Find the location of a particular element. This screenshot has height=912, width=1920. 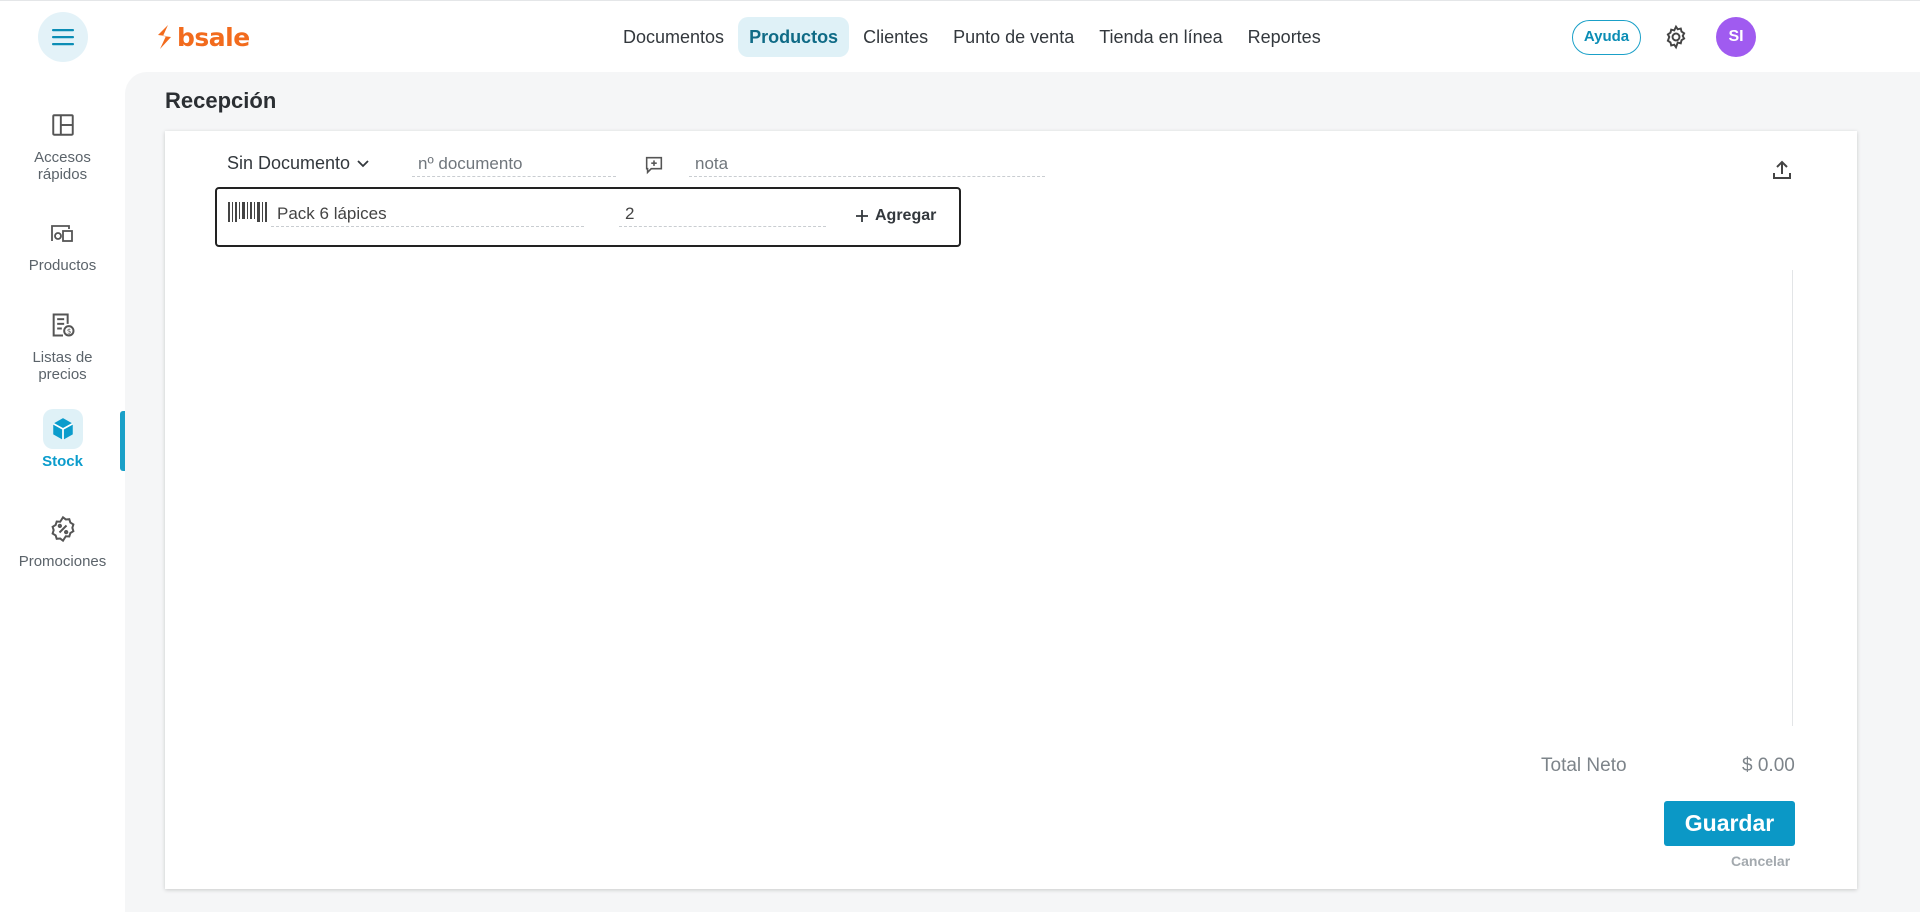

nav-item-productos: Productos is located at coordinates (794, 37).